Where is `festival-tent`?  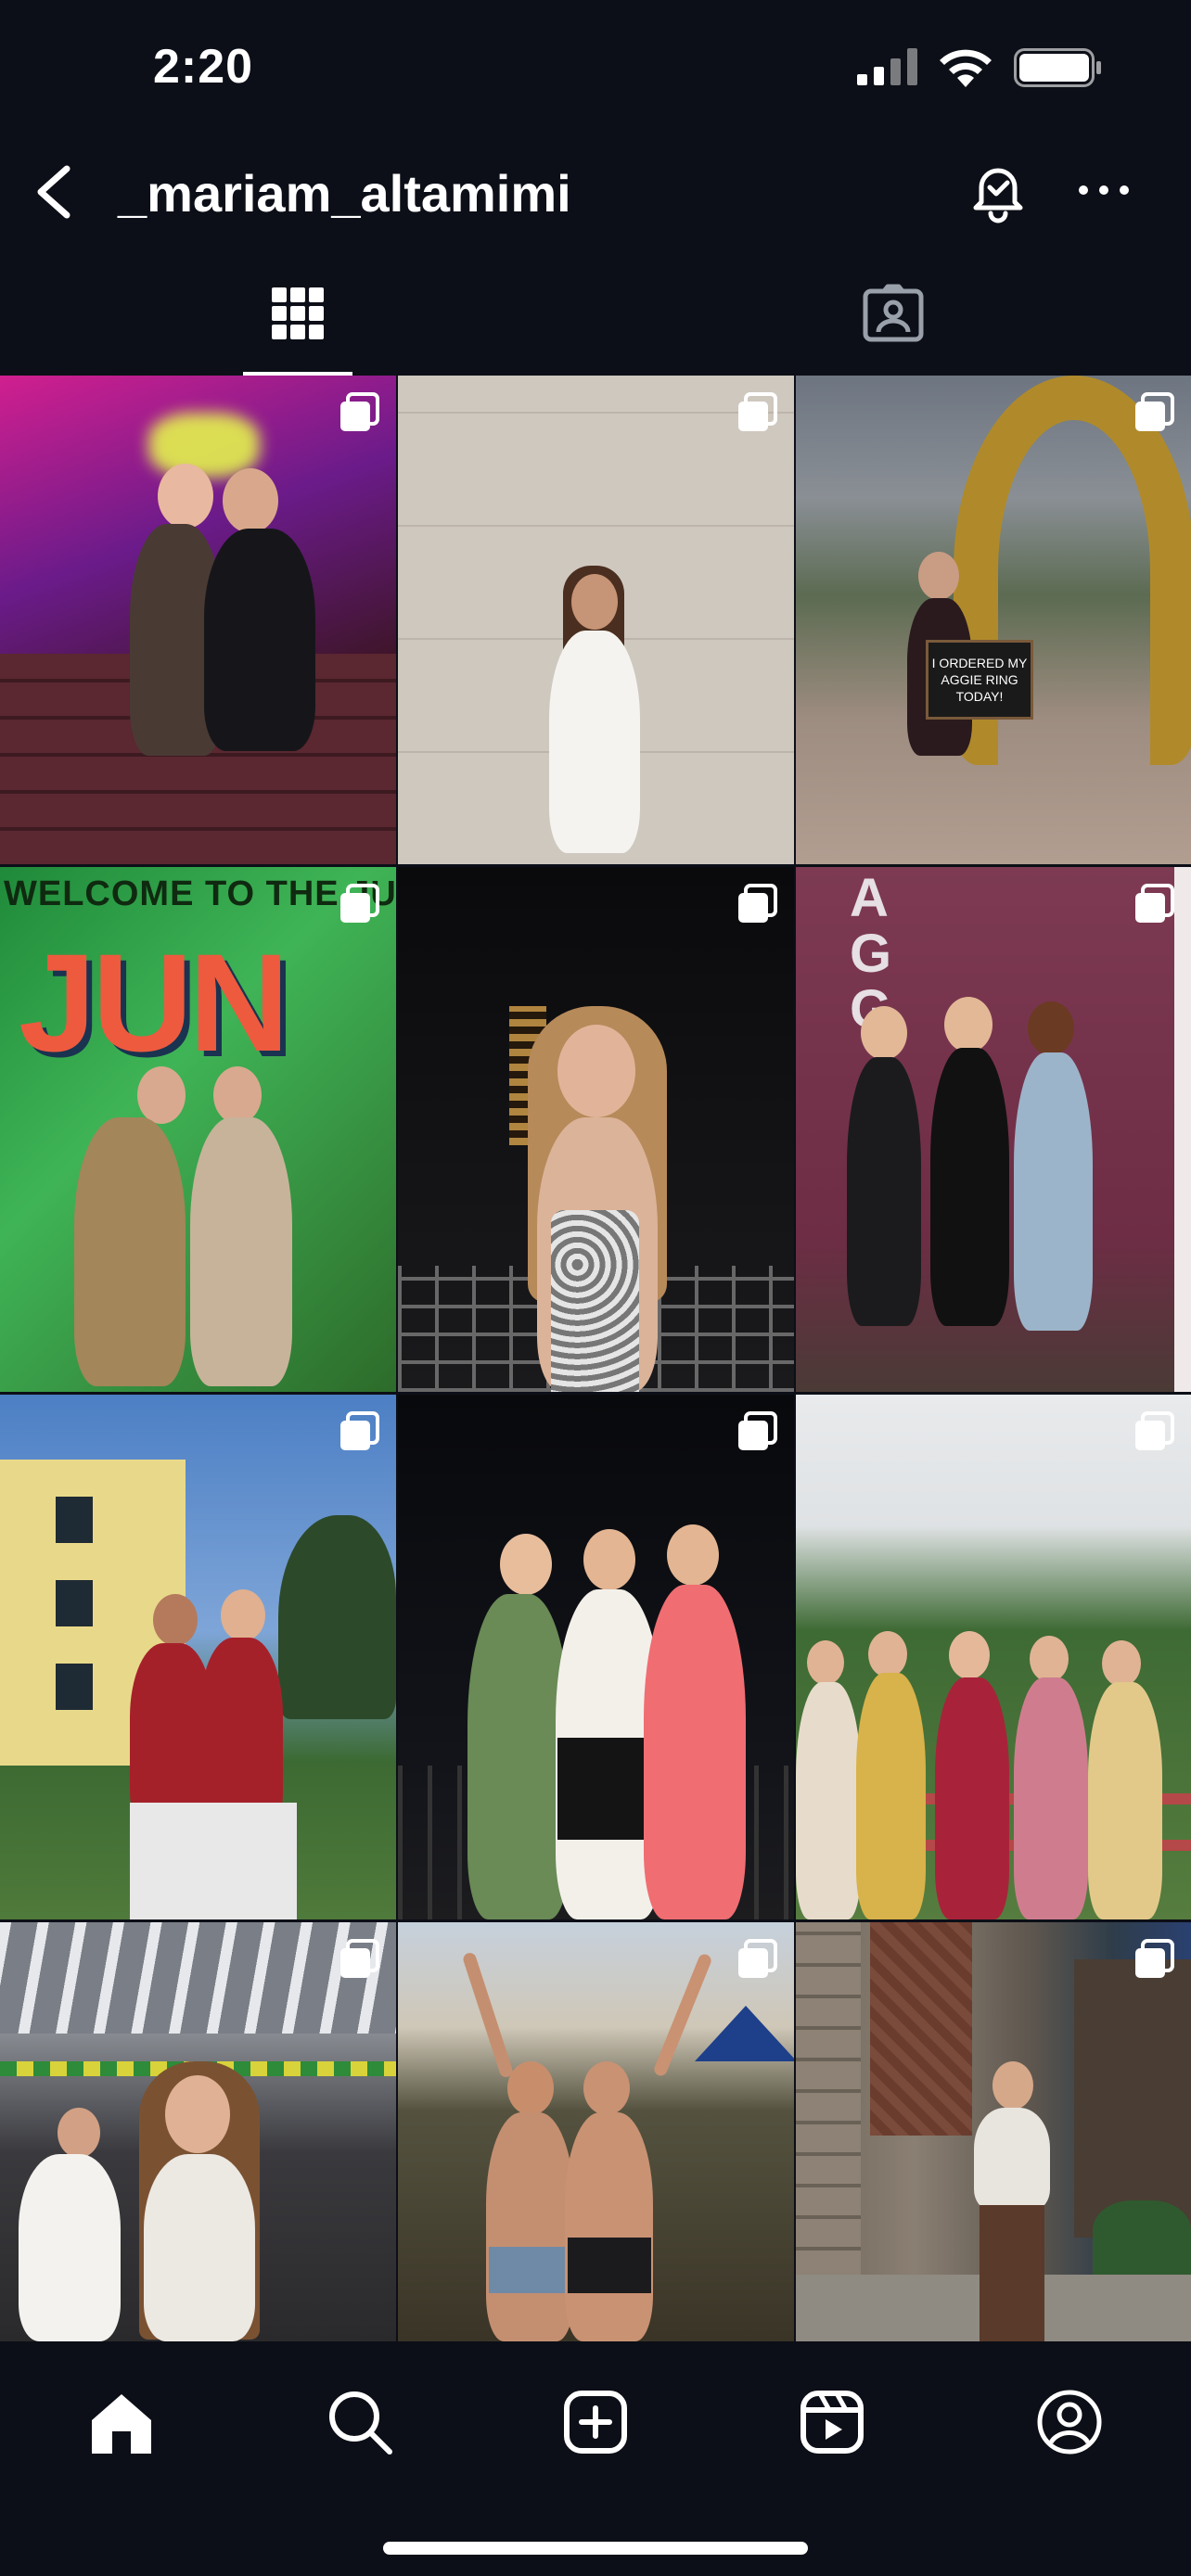
festival-tent is located at coordinates (744, 2034).